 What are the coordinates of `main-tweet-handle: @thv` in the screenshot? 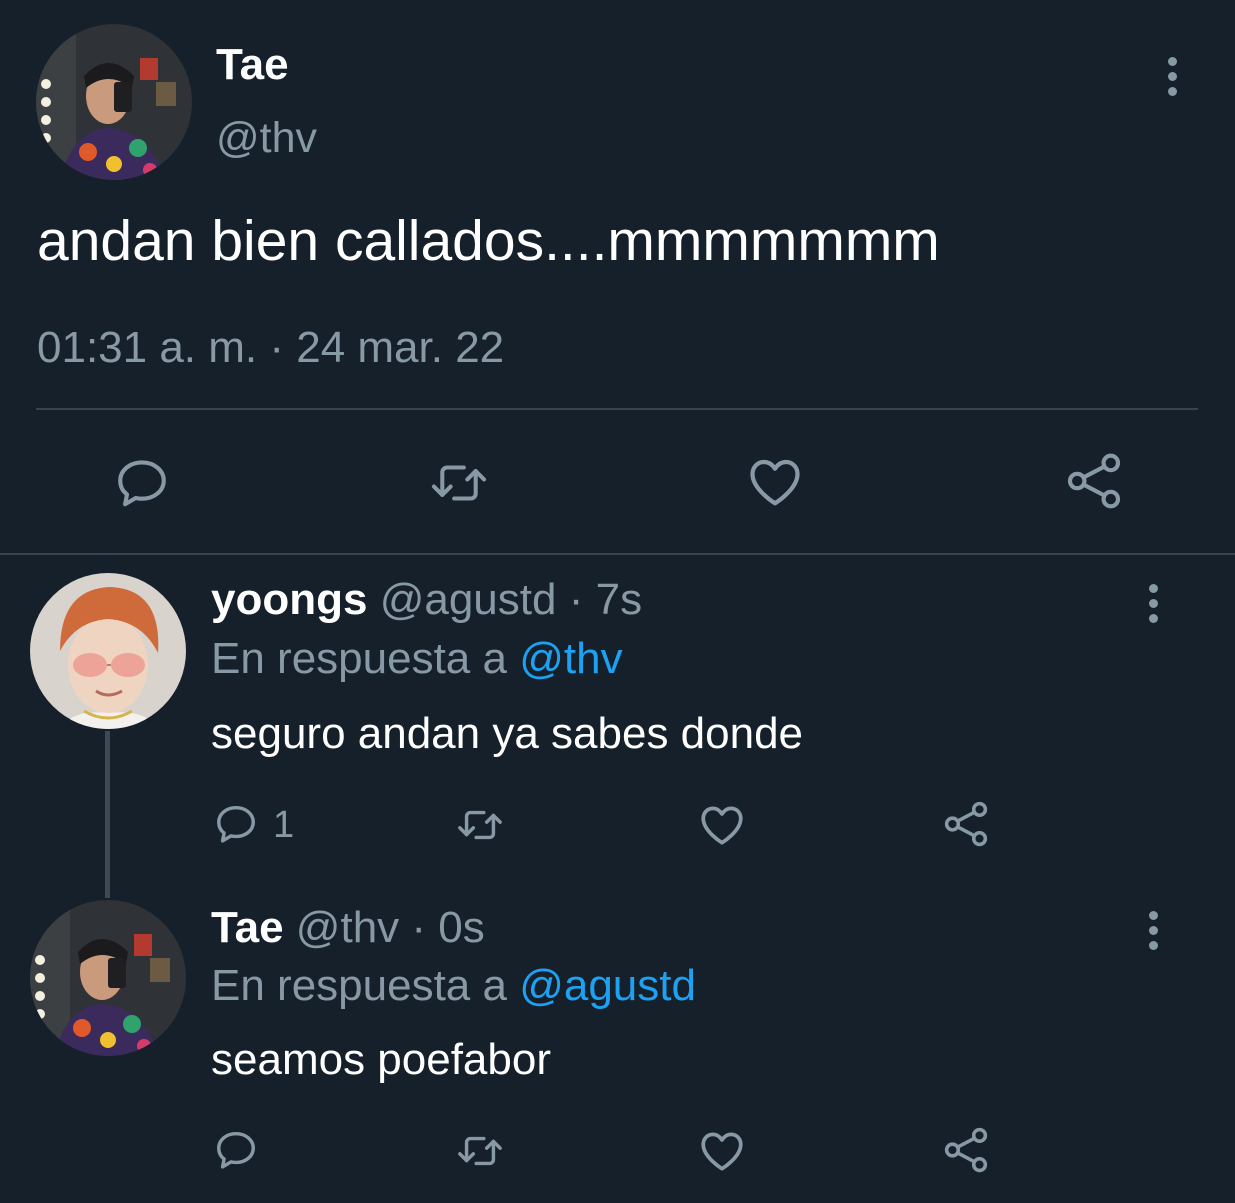 It's located at (266, 138).